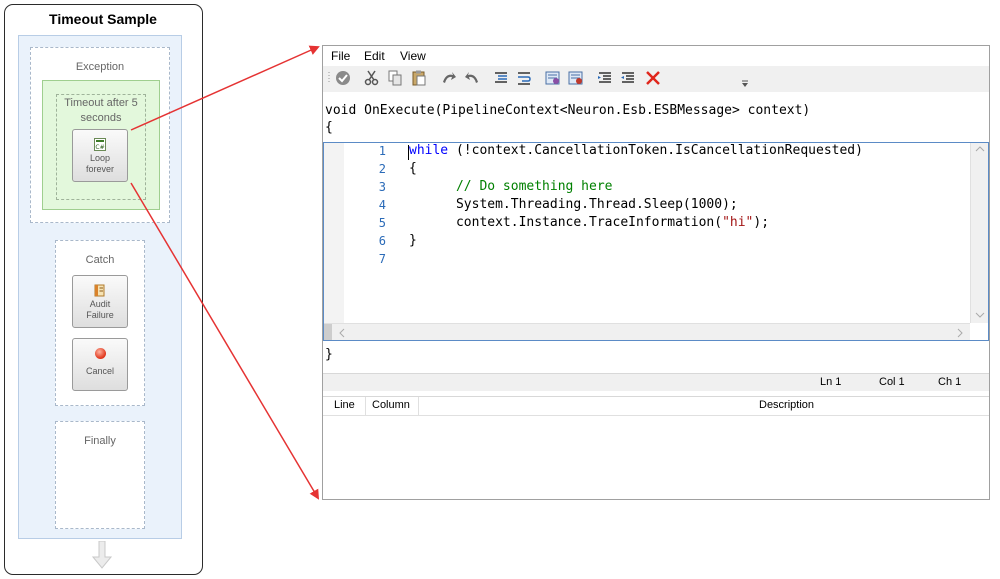 The image size is (1000, 579). What do you see at coordinates (391, 405) in the screenshot?
I see `column-header-column: Column` at bounding box center [391, 405].